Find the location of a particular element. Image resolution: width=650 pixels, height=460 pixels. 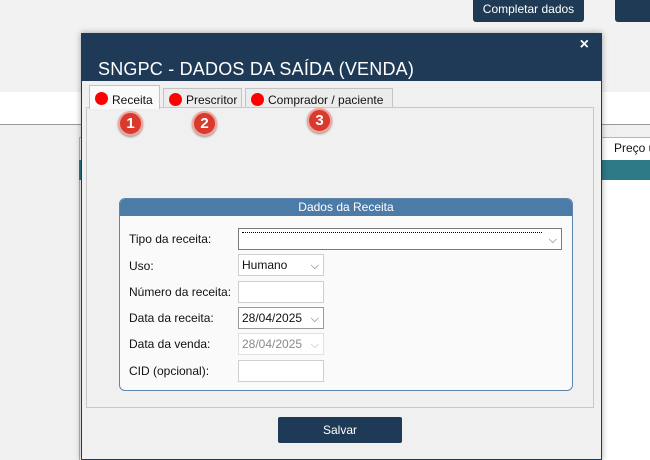

app-secondary-button is located at coordinates (632, 11).